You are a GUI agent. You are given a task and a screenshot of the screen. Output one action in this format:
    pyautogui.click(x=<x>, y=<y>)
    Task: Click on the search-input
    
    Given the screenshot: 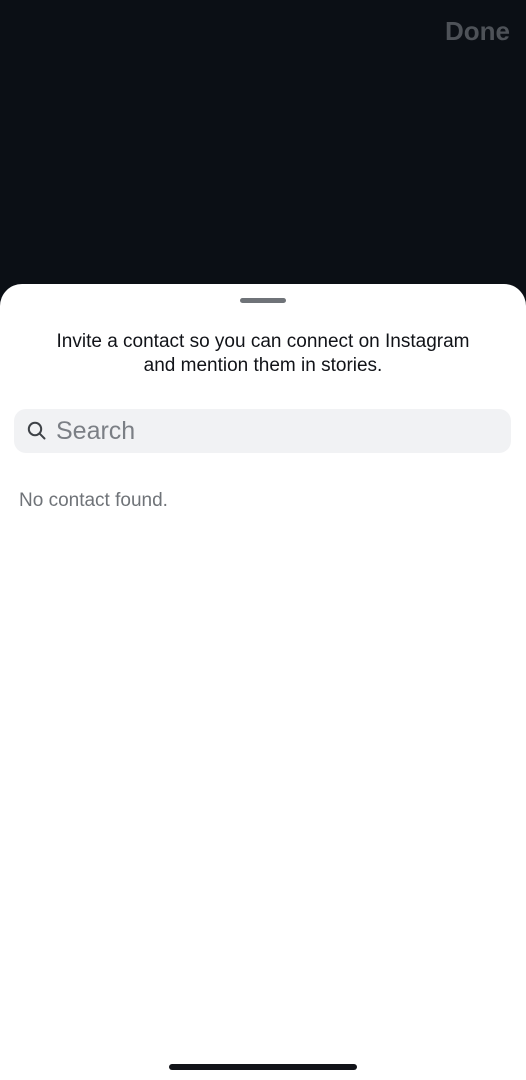 What is the action you would take?
    pyautogui.click(x=276, y=431)
    